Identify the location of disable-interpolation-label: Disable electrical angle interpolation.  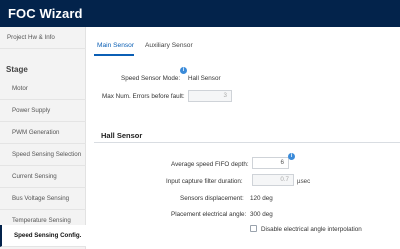
(311, 229).